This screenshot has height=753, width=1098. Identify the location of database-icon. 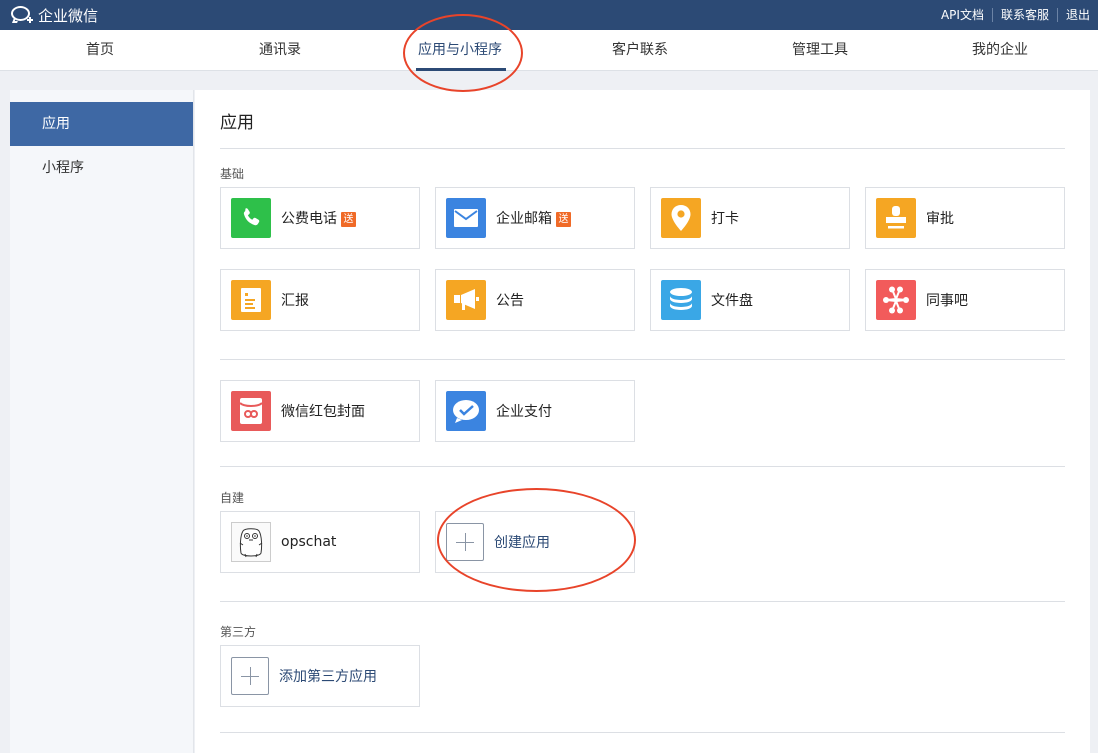
(681, 300).